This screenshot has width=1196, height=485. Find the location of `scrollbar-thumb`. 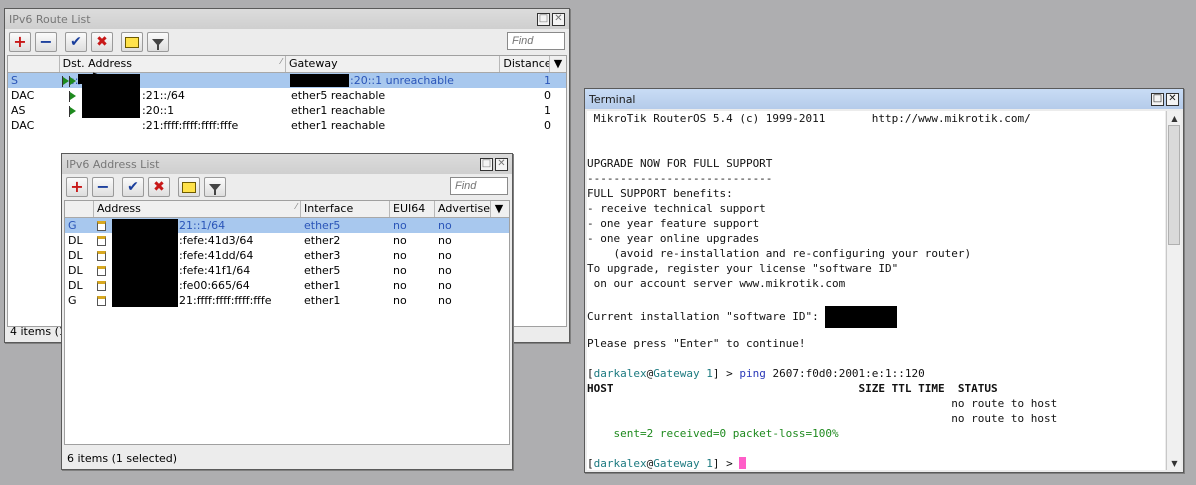

scrollbar-thumb is located at coordinates (1174, 185).